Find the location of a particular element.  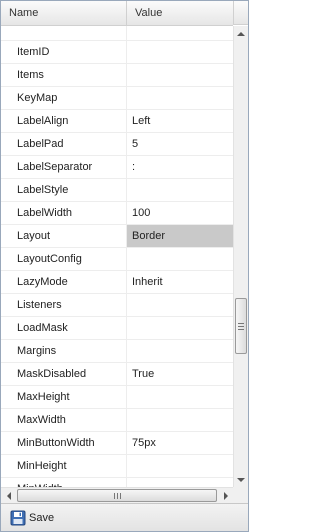

property-row-selected: Layout Border is located at coordinates (117, 236).